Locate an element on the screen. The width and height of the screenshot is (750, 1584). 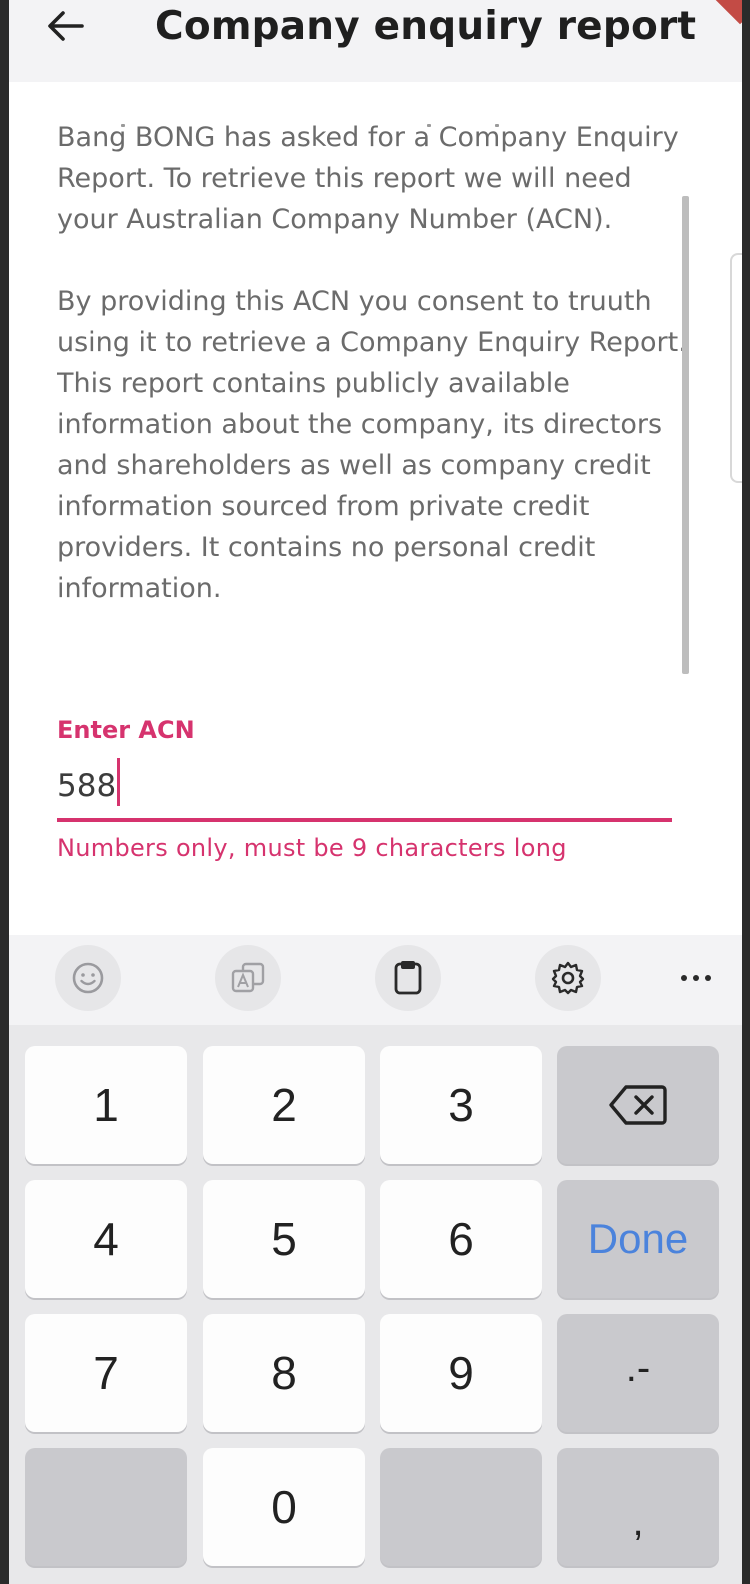
page-title: Company enquiry report is located at coordinates (426, 26).